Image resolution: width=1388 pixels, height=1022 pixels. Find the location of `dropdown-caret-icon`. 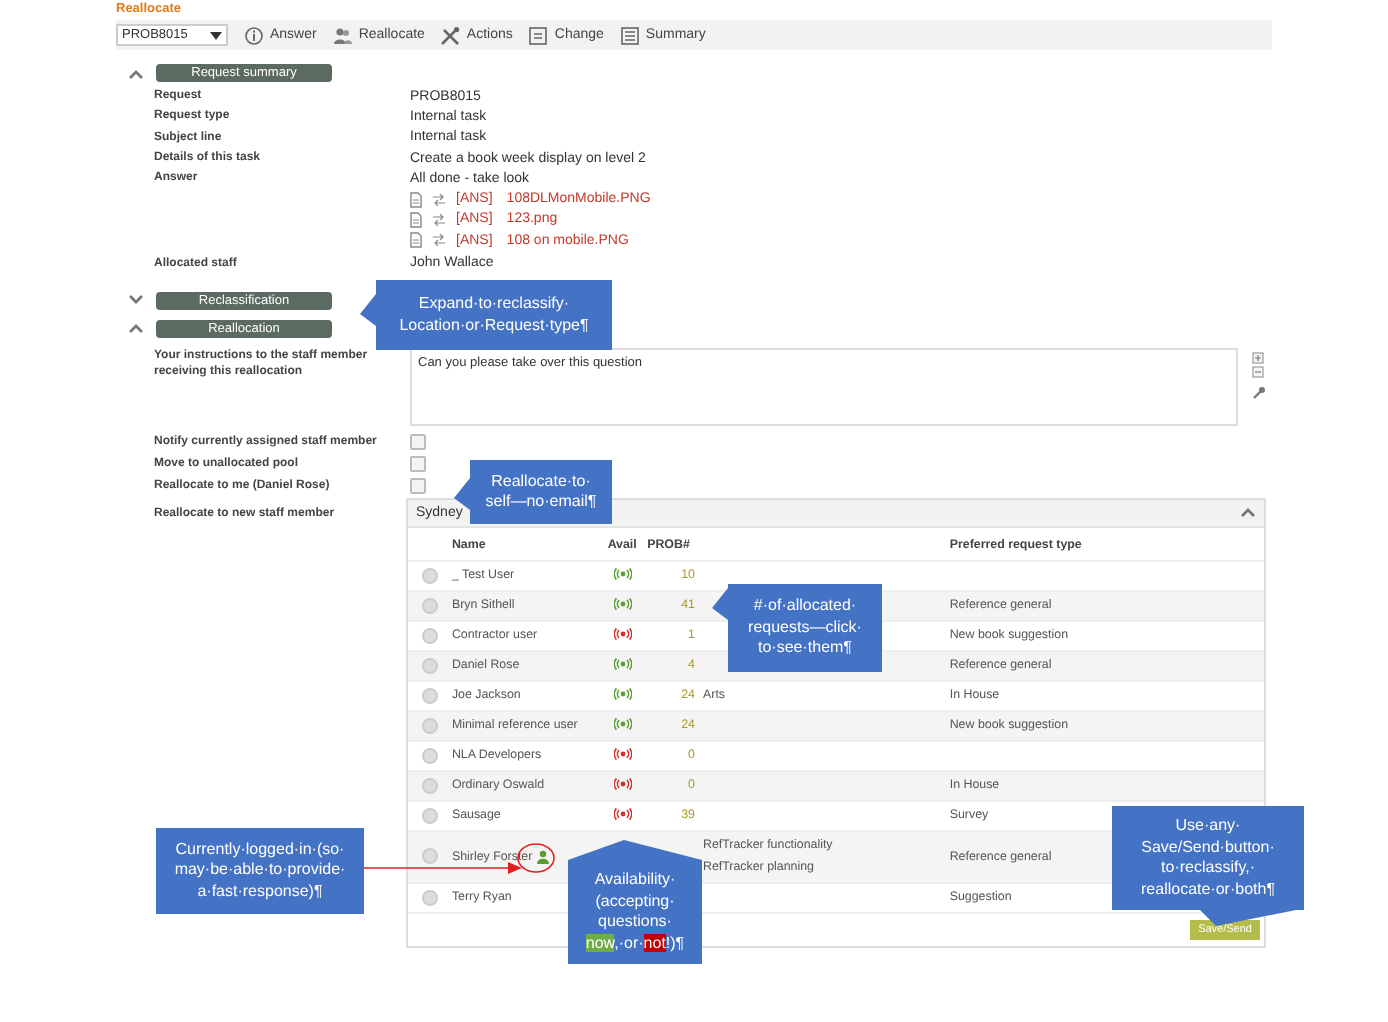

dropdown-caret-icon is located at coordinates (216, 35).